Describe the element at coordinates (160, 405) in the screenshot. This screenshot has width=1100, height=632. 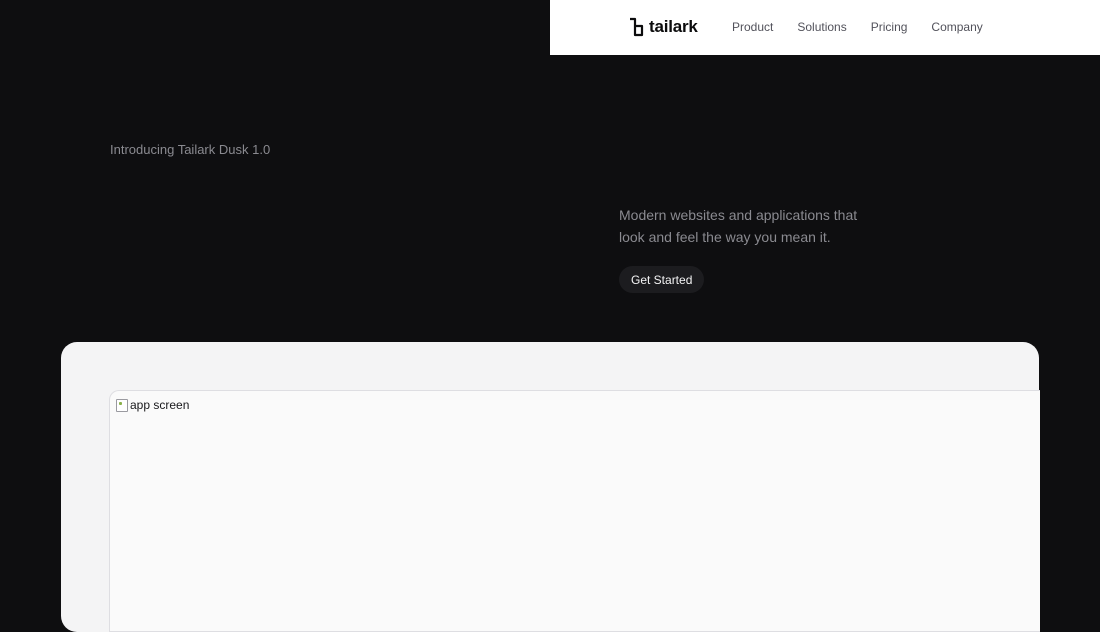
I see `app-screen-alt-text: app screen` at that location.